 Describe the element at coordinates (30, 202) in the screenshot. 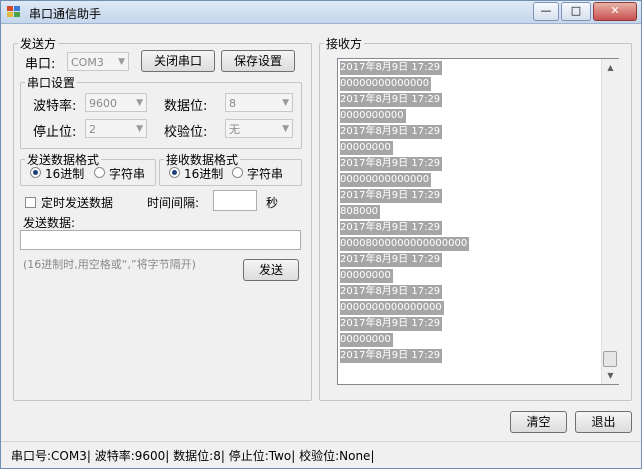

I see `timed-send-checkbox` at that location.